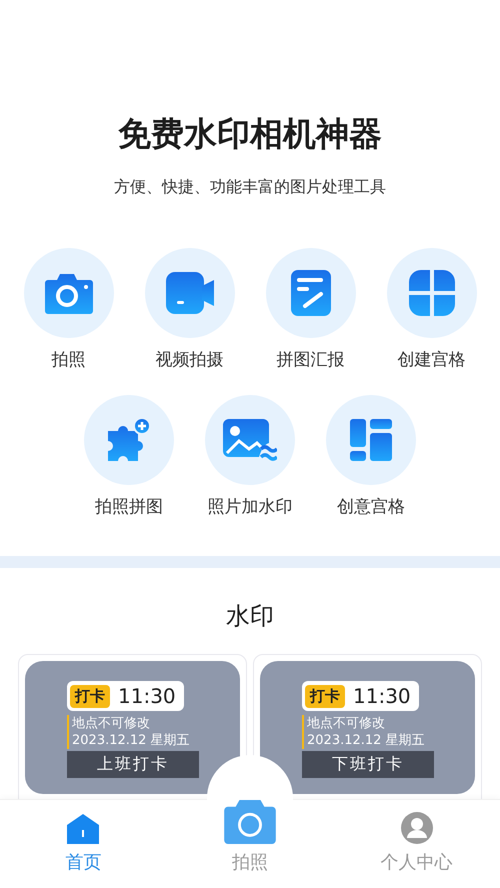 The height and width of the screenshot is (888, 500). Describe the element at coordinates (83, 829) in the screenshot. I see `home-icon` at that location.